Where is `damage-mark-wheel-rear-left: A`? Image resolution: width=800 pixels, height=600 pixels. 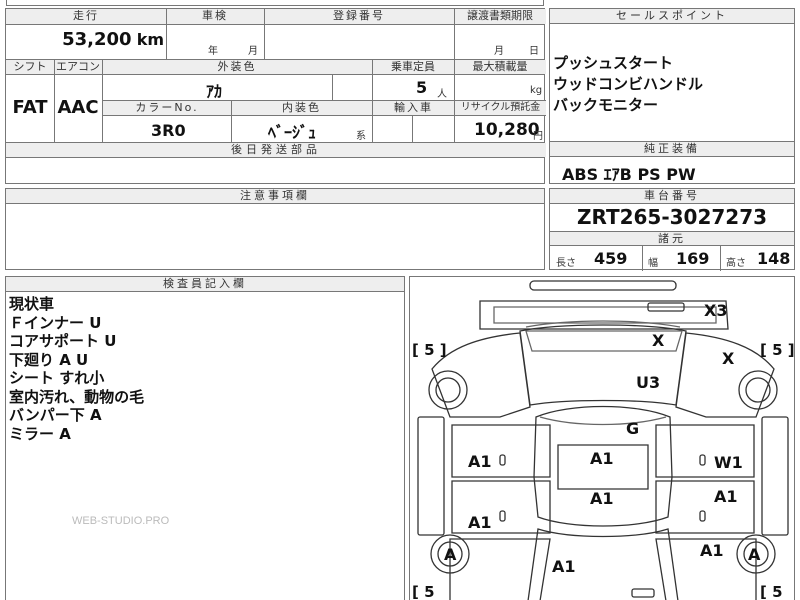 damage-mark-wheel-rear-left: A is located at coordinates (450, 554).